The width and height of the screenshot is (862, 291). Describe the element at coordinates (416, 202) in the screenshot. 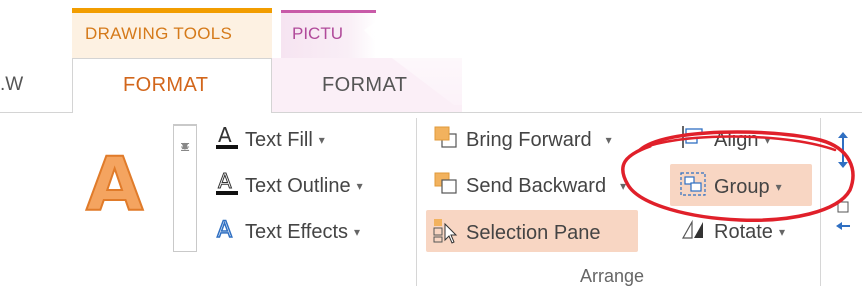

I see `group-separator` at that location.